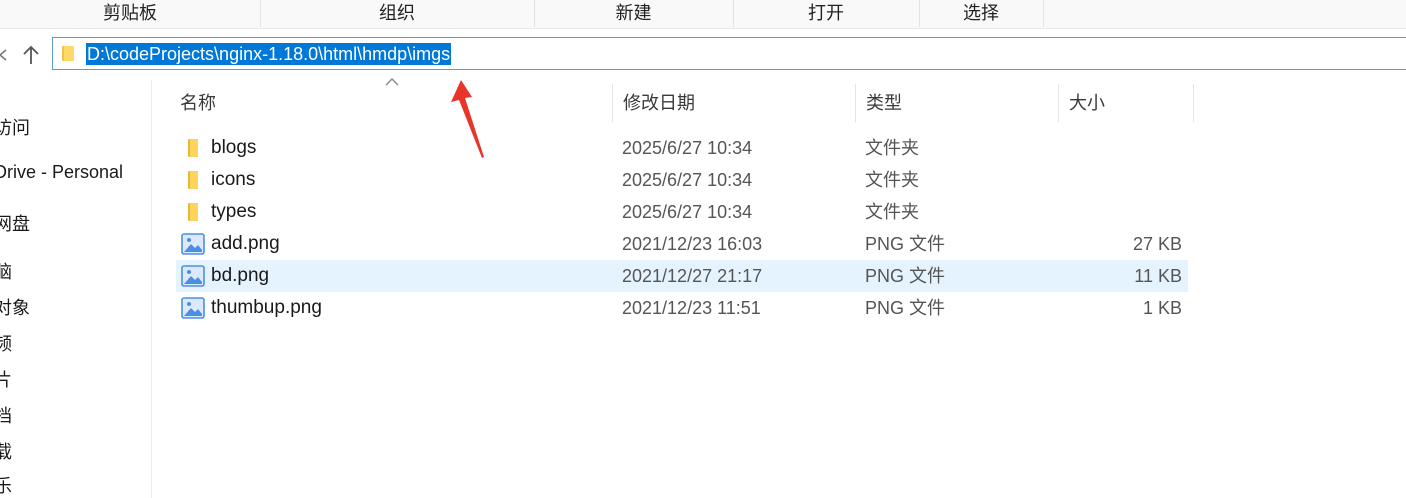  I want to click on file-row-thumbup-png: thumbup.png 2021/12/23 11:51 PNG 文件 1 KB, so click(682, 308).